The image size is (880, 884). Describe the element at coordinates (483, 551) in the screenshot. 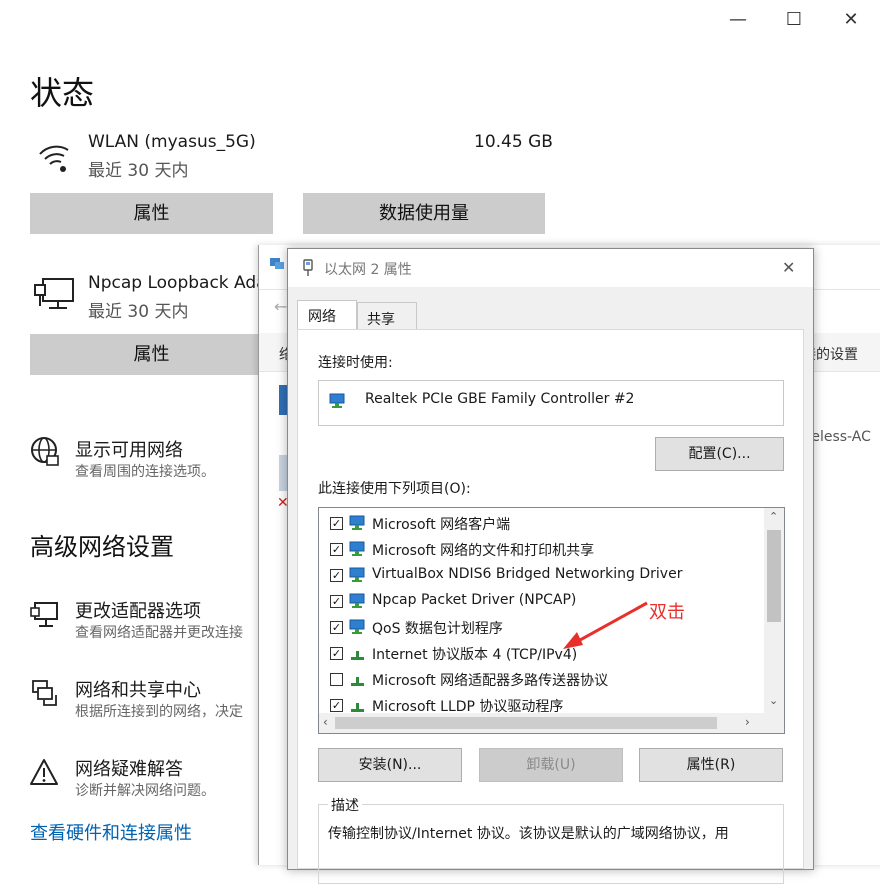

I see `item-label: Microsoft 网络的文件和打印机共享` at that location.